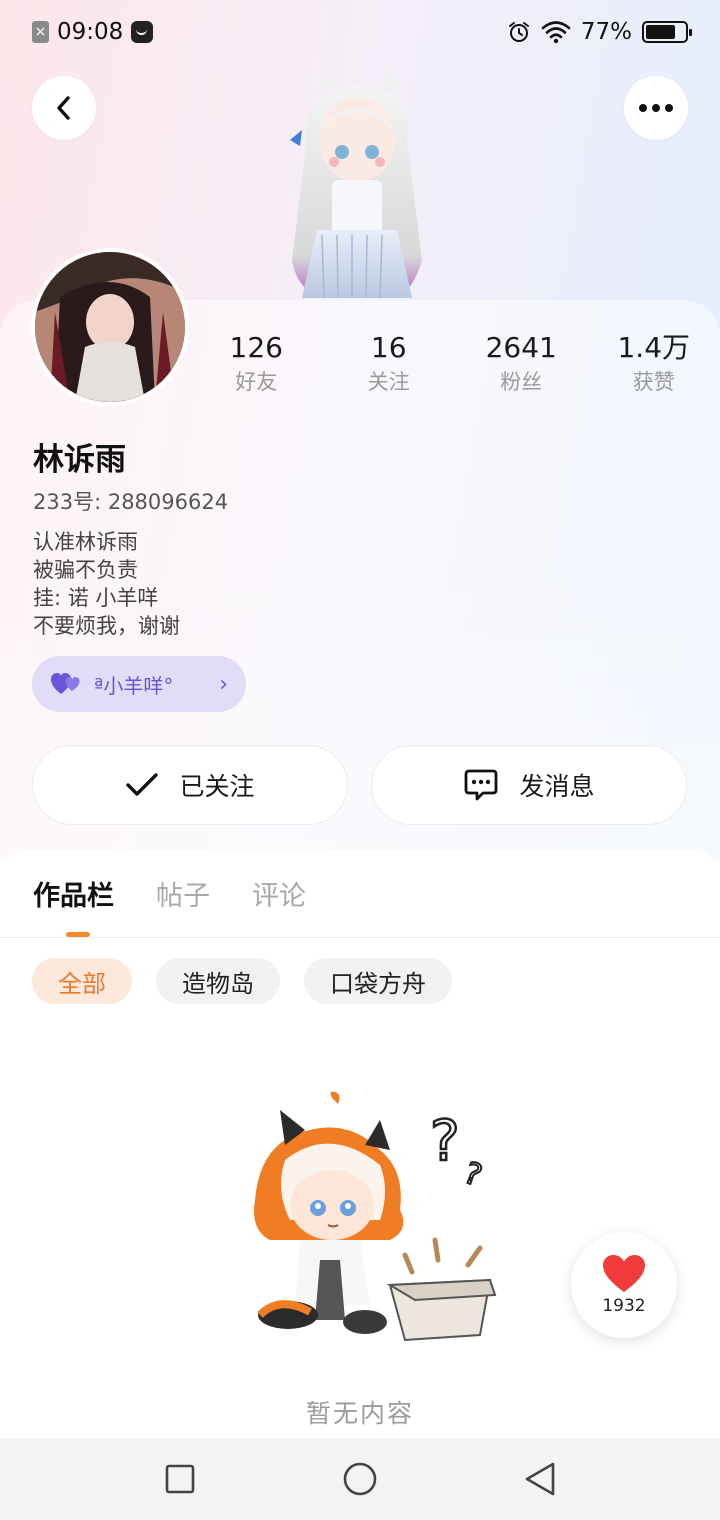 This screenshot has height=1520, width=720. I want to click on follow-button: 已关注, so click(190, 785).